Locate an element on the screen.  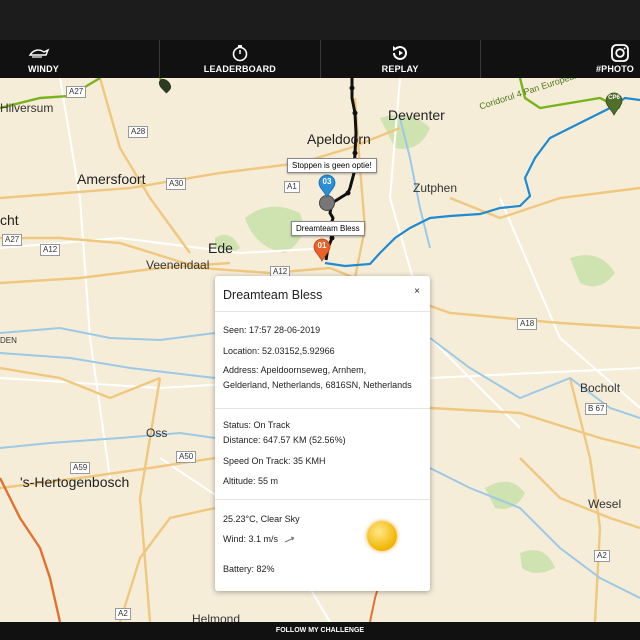
road-a18: A18 is located at coordinates (527, 324).